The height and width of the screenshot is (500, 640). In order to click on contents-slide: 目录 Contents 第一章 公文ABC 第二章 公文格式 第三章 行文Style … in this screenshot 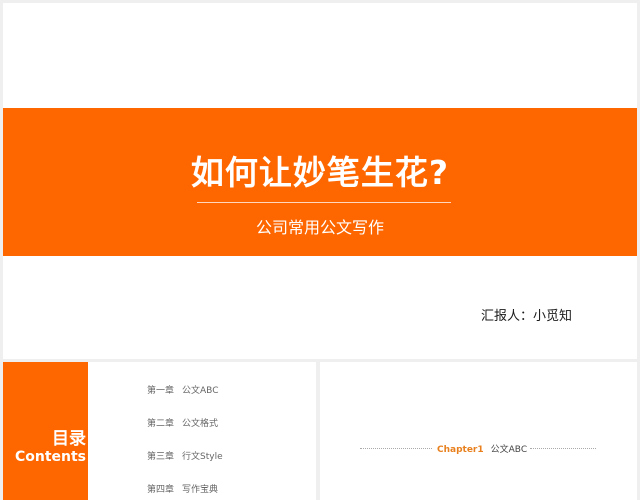, I will do `click(159, 431)`.